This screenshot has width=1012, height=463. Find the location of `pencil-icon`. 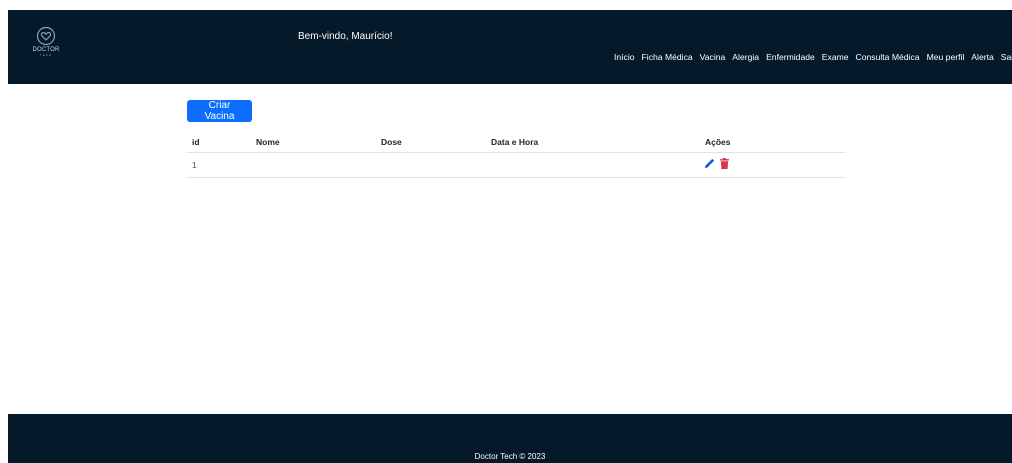

pencil-icon is located at coordinates (709, 163).